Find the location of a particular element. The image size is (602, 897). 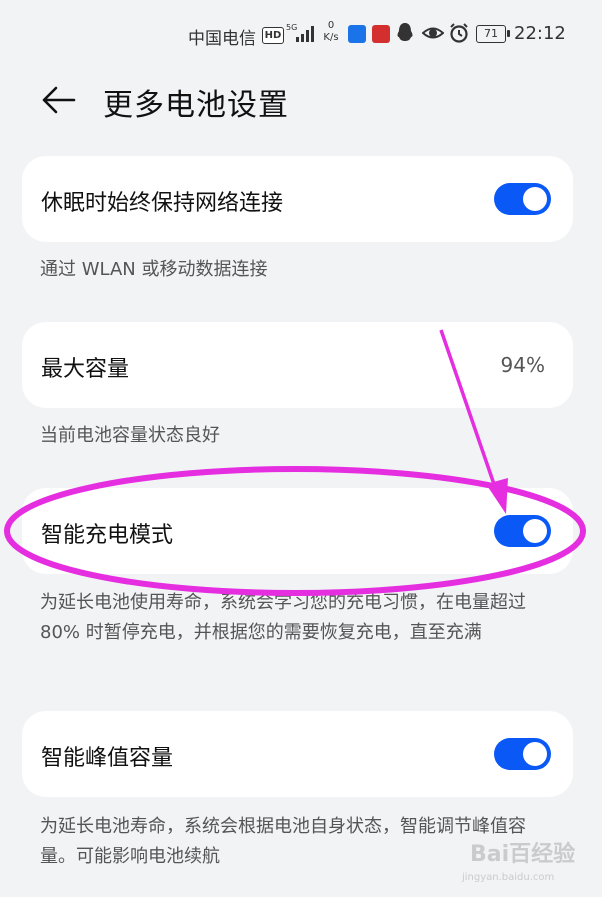

setting-description: 当前电池容量状态良好 is located at coordinates (130, 435).